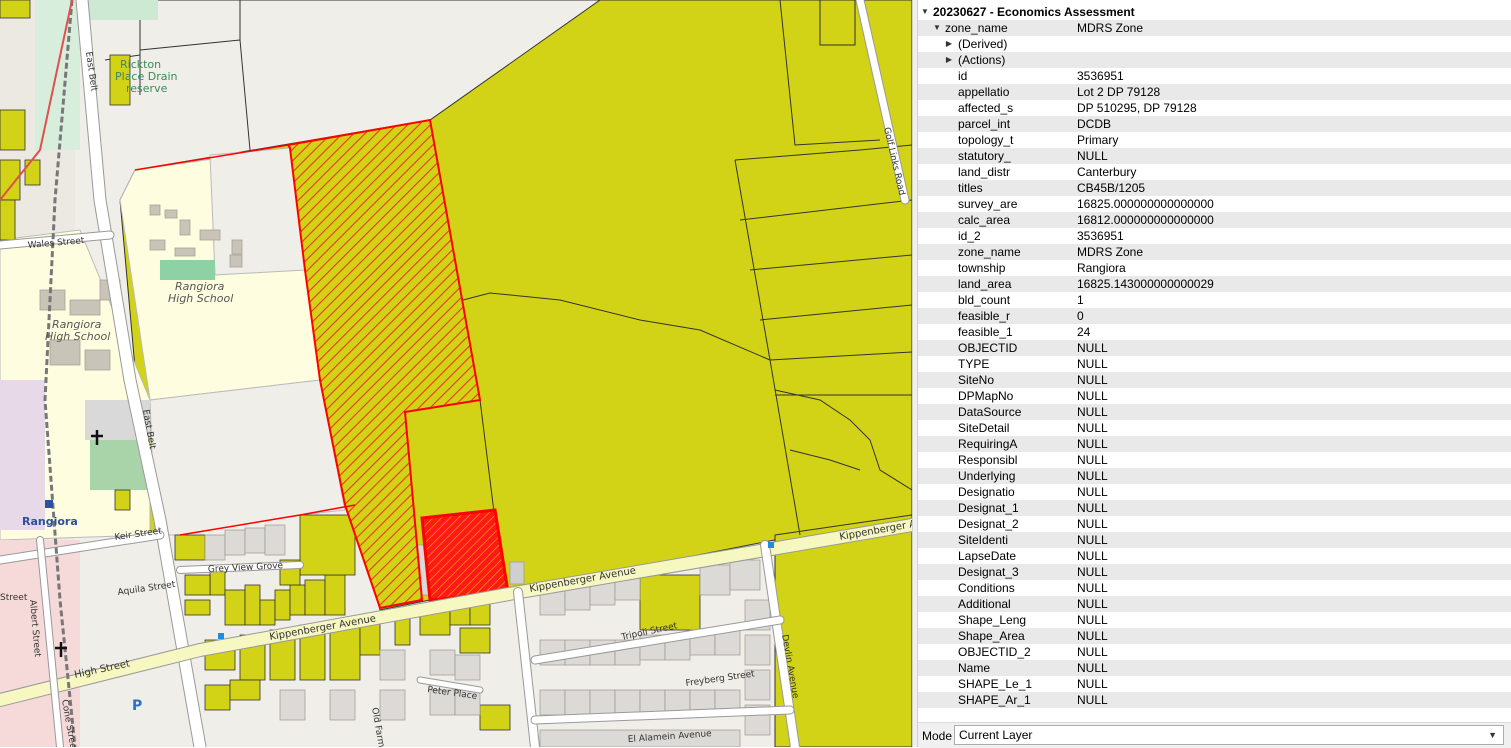 The width and height of the screenshot is (1511, 748). I want to click on attribute-row: SiteDetail NULL, so click(1214, 428).